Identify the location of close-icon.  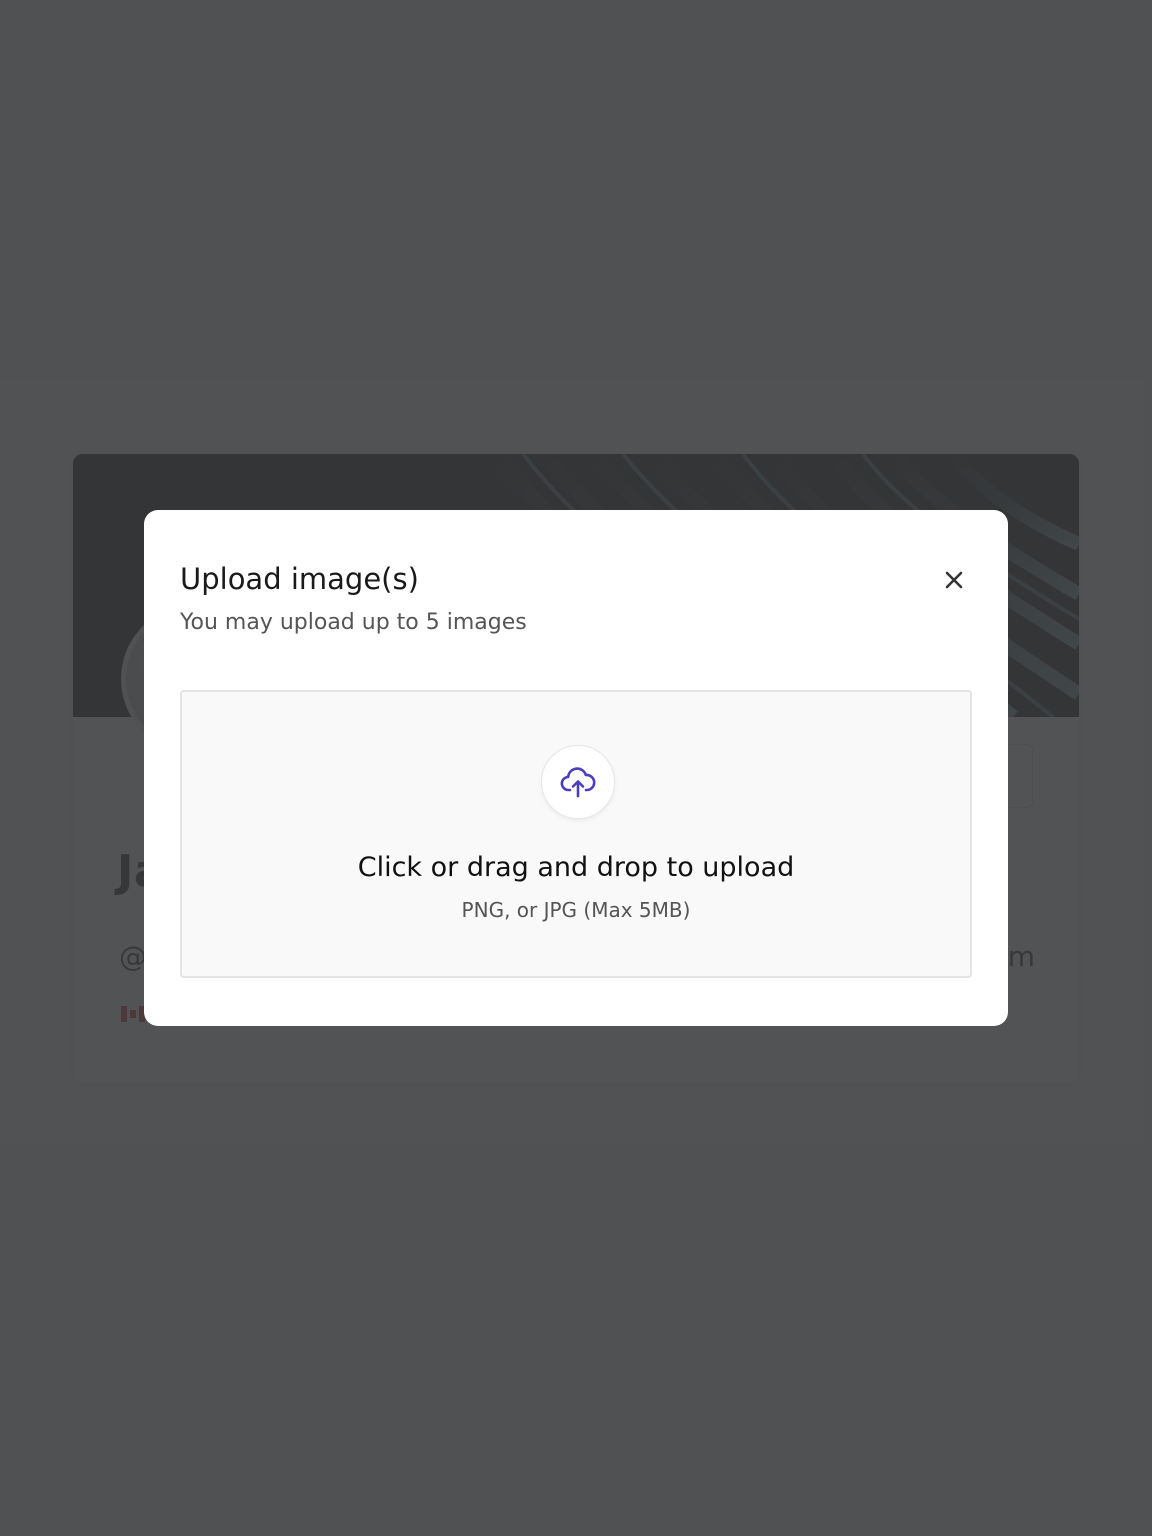
(954, 580).